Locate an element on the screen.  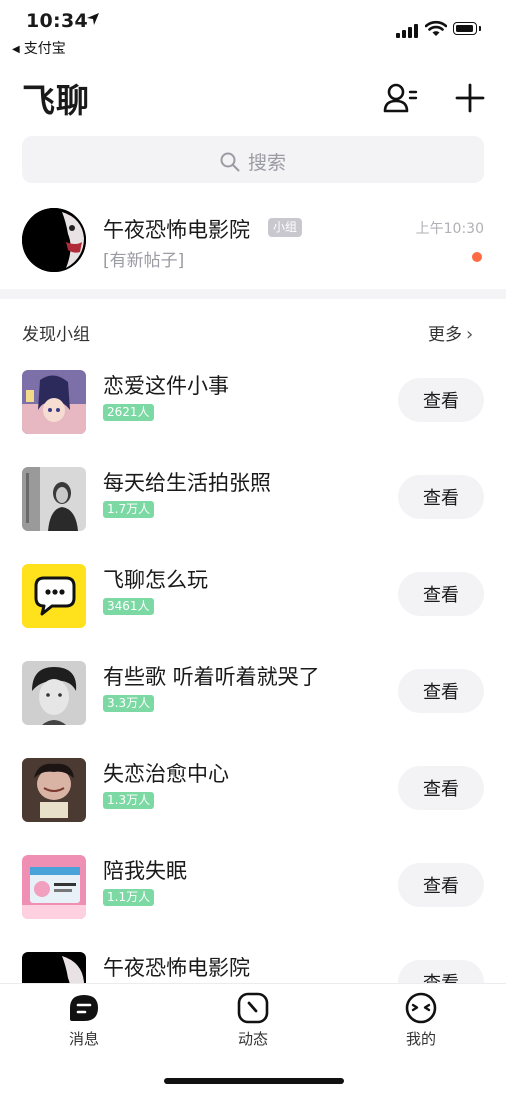
timestamp: 上午10:30 is located at coordinates (449, 229).